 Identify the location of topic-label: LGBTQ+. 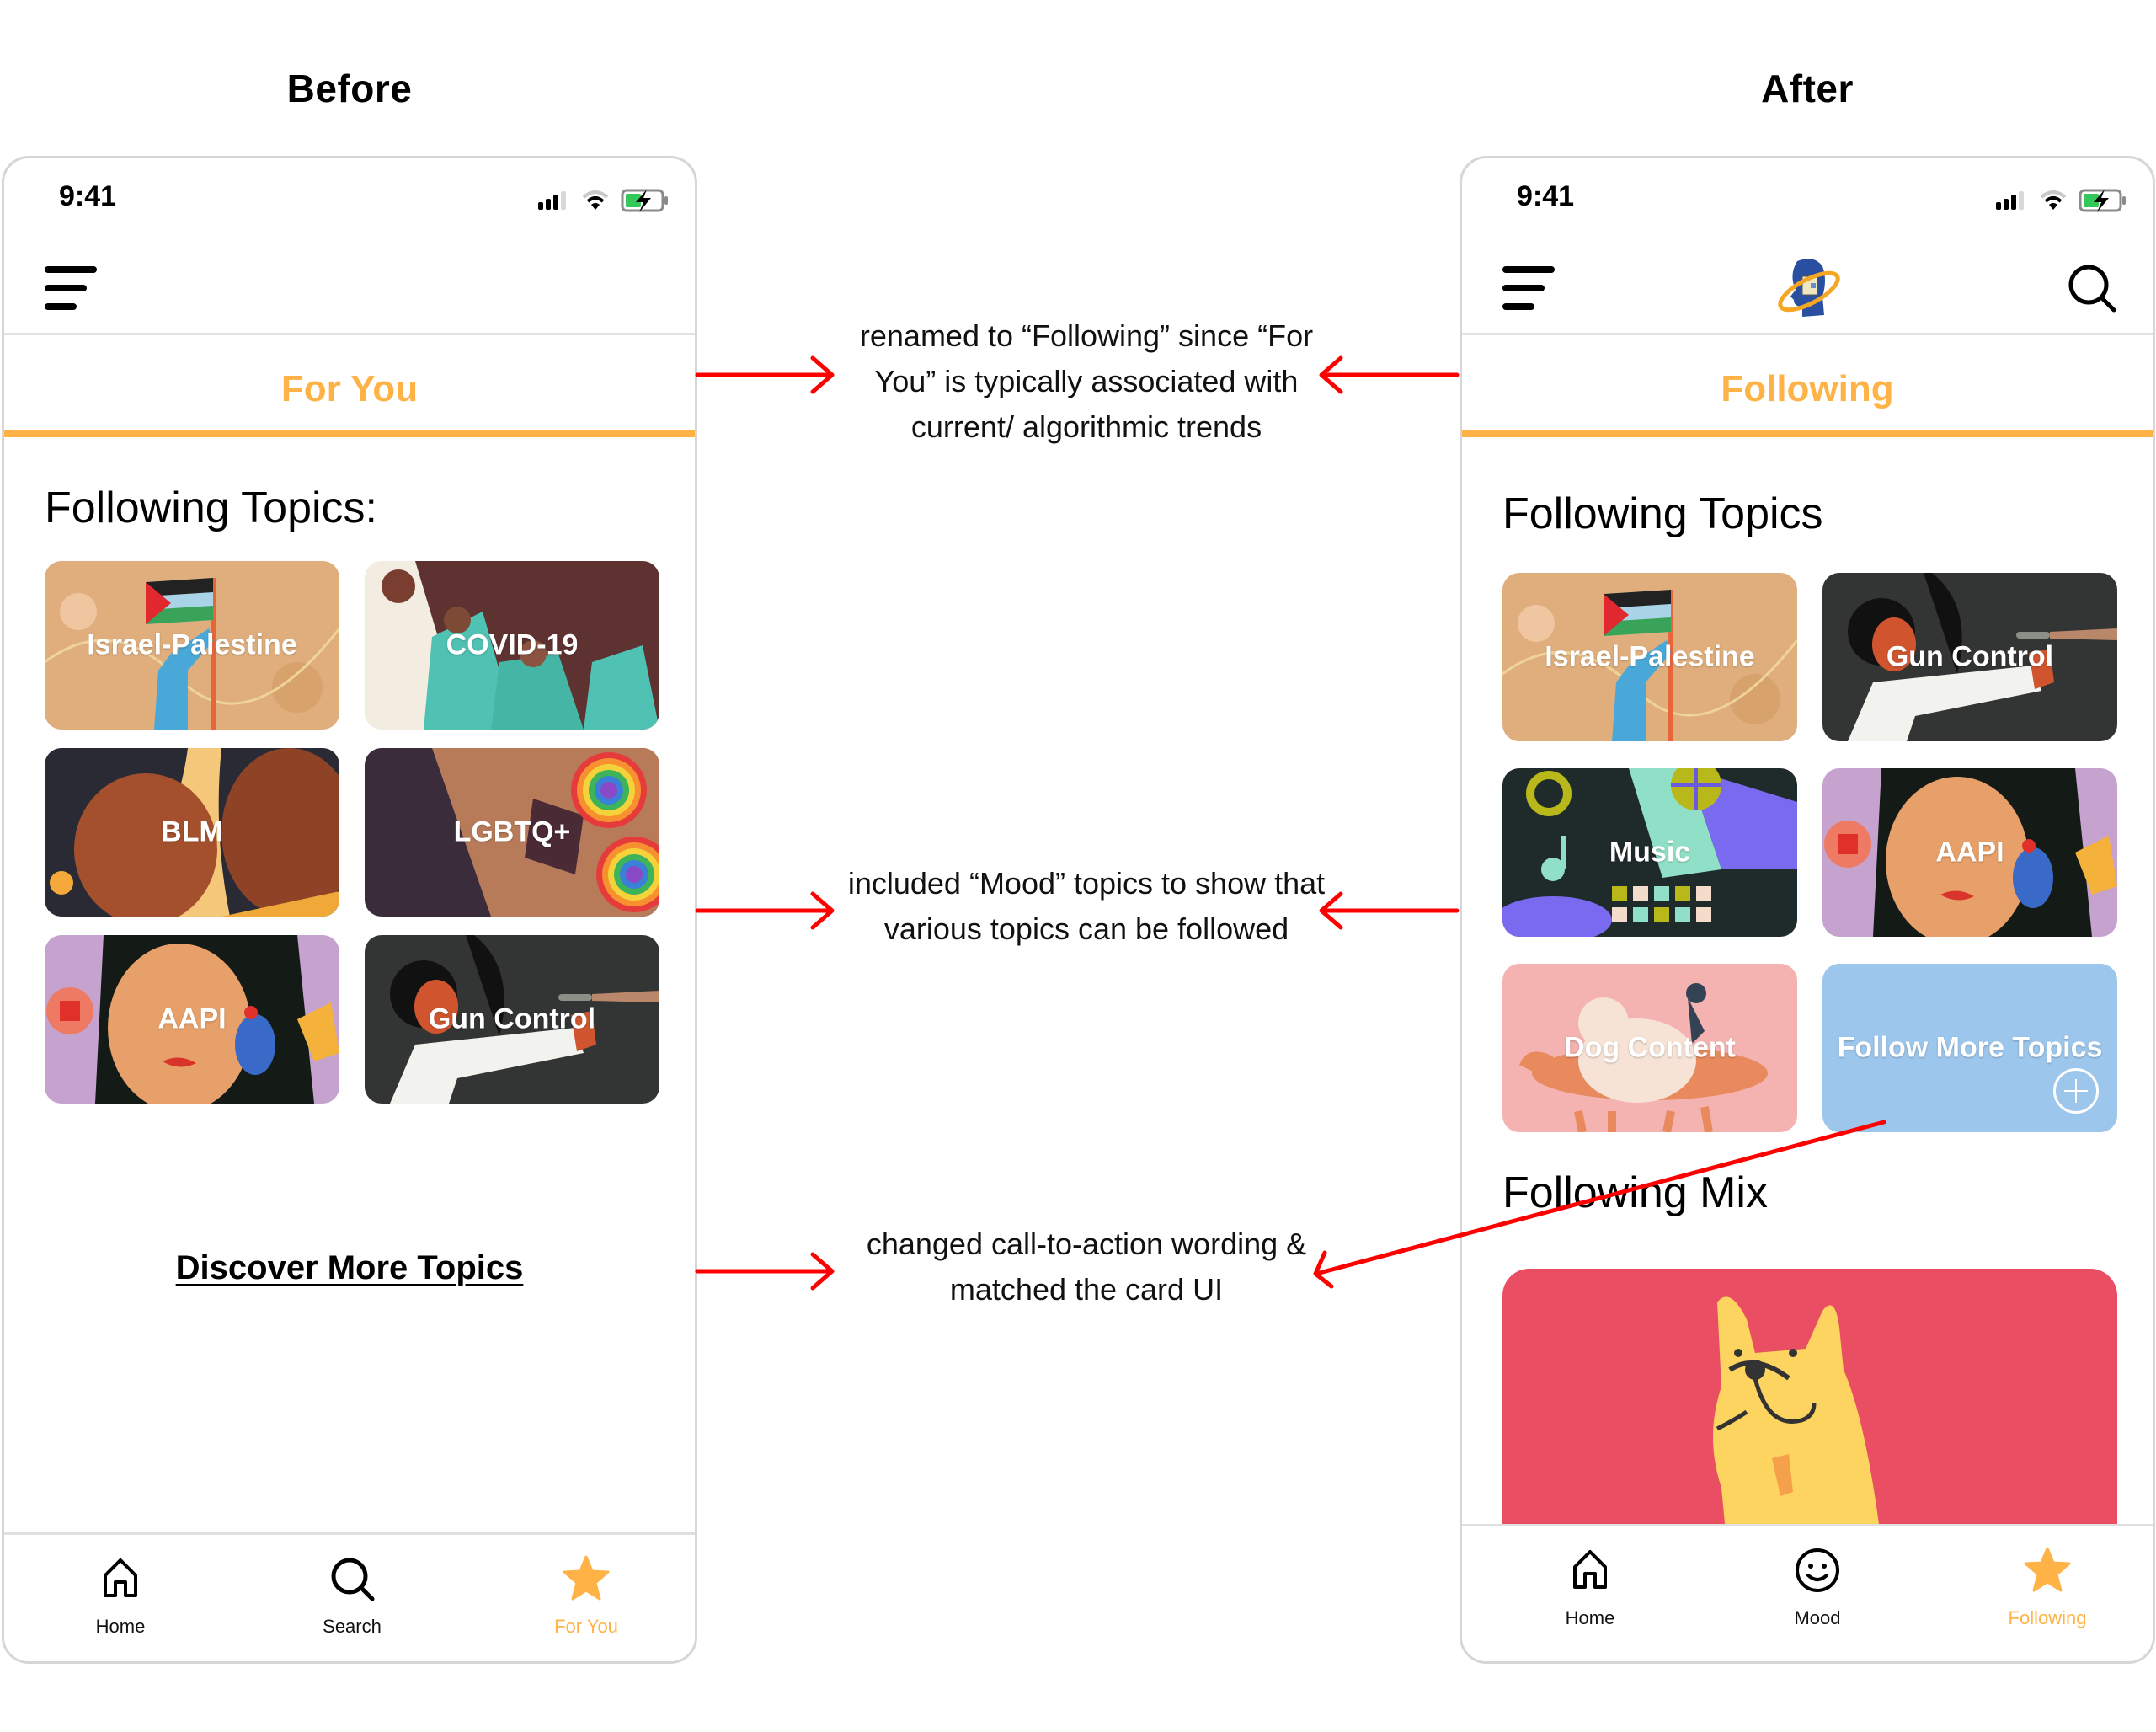
(512, 831).